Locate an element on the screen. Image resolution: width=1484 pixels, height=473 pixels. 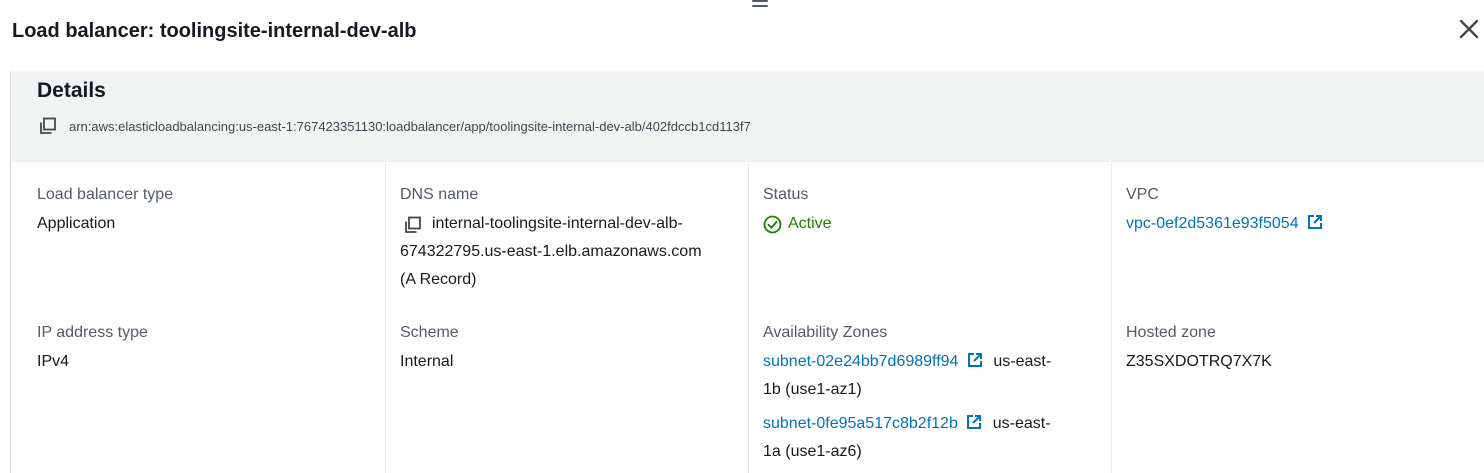
hosted-zone-field: Hosted zone Z35SXDOTRQ7X7K is located at coordinates (1295, 348).